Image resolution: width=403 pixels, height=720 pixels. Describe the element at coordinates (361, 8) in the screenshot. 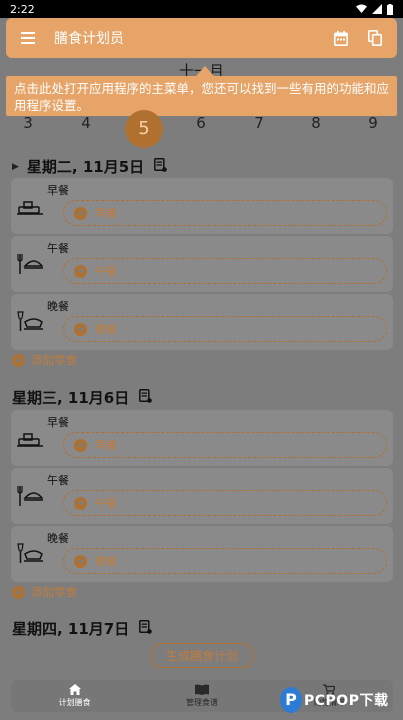

I see `wifi-icon` at that location.